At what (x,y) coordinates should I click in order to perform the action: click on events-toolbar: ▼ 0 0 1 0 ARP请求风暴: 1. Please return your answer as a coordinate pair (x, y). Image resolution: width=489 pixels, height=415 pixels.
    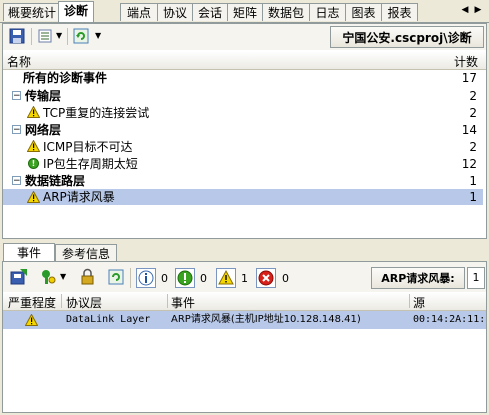
    Looking at the image, I should click on (244, 277).